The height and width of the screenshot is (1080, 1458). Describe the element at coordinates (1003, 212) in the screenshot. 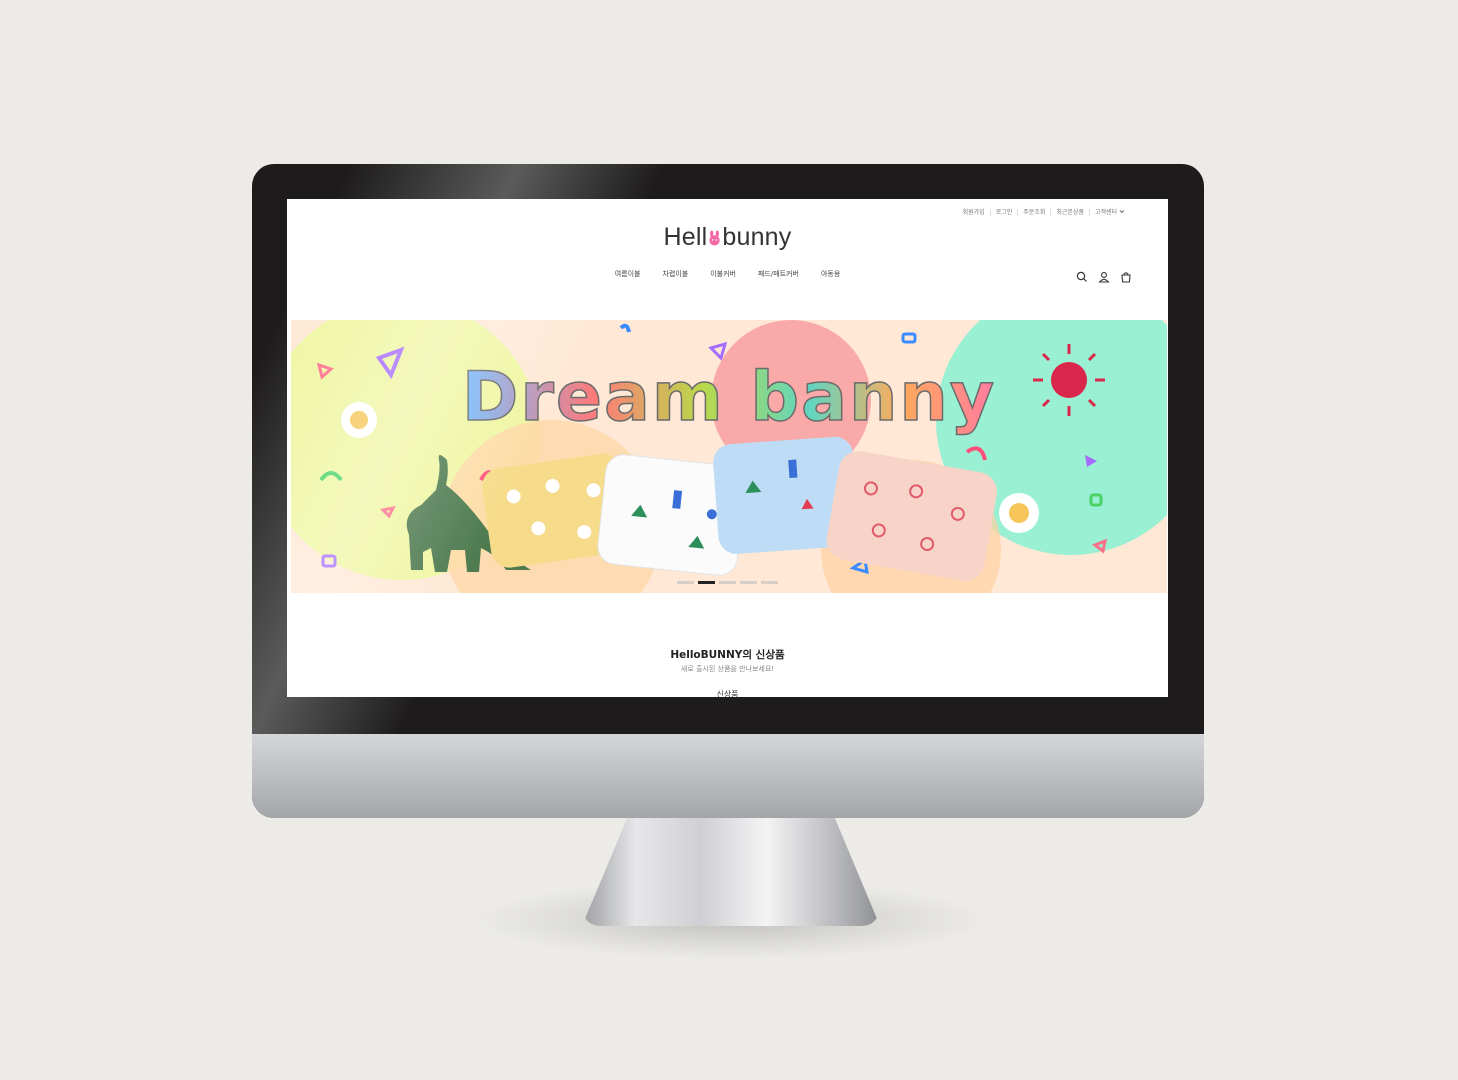

I see `util-link-login: 로그인` at that location.